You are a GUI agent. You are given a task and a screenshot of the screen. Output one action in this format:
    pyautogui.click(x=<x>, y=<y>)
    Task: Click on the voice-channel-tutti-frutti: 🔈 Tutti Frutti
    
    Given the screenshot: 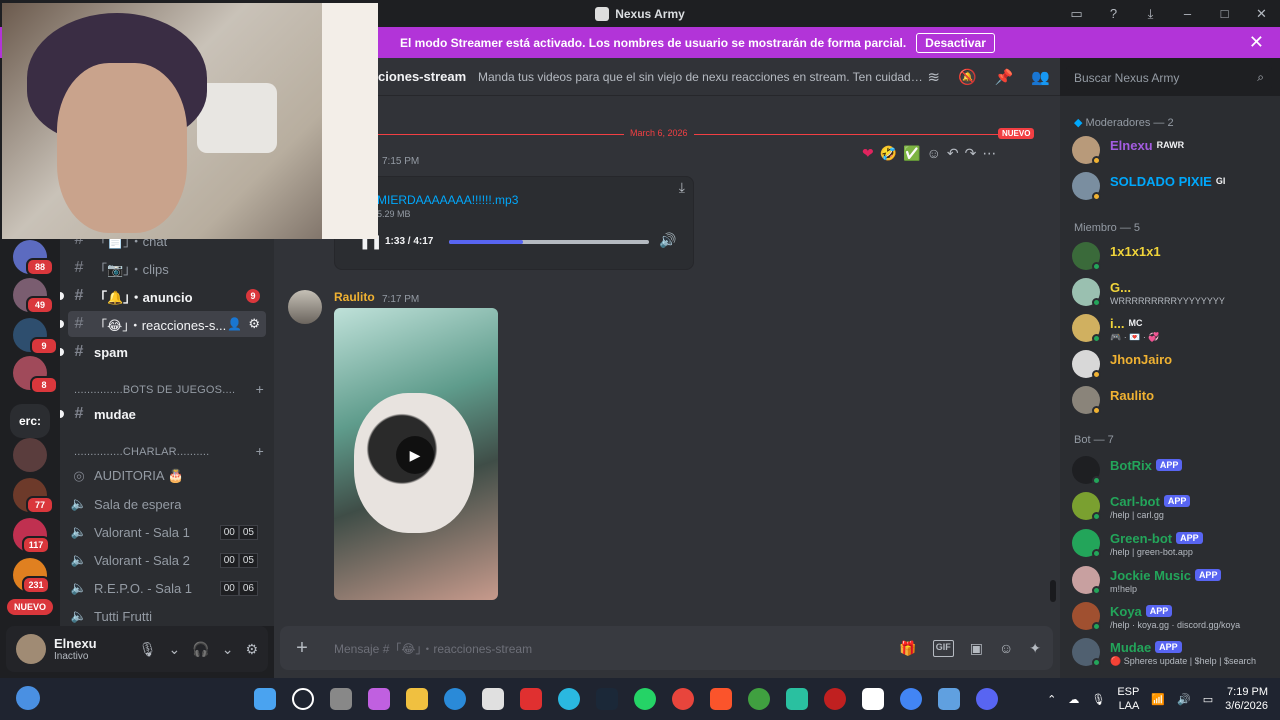 What is the action you would take?
    pyautogui.click(x=167, y=614)
    